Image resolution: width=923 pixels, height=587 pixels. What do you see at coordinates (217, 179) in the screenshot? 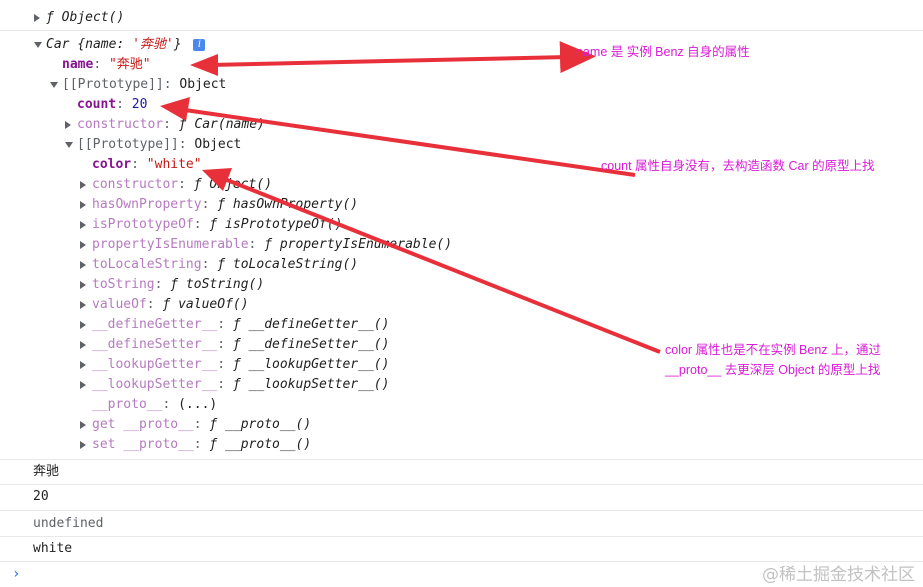
I see `color-arrowhead` at bounding box center [217, 179].